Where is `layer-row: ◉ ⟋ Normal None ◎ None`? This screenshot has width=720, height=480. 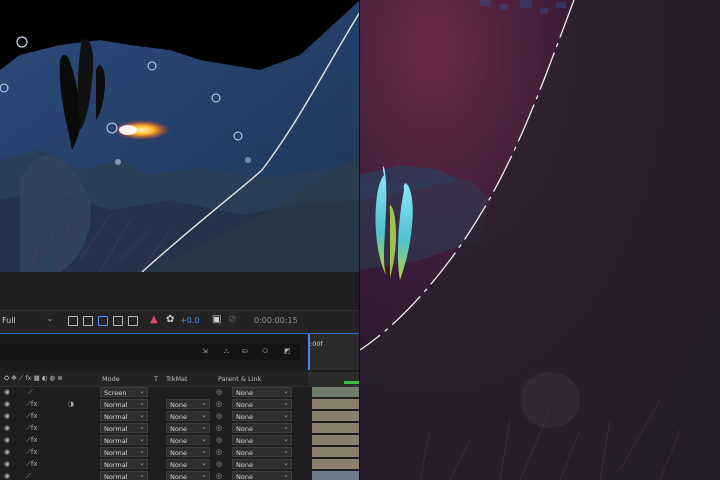 layer-row: ◉ ⟋ Normal None ◎ None is located at coordinates (180, 475).